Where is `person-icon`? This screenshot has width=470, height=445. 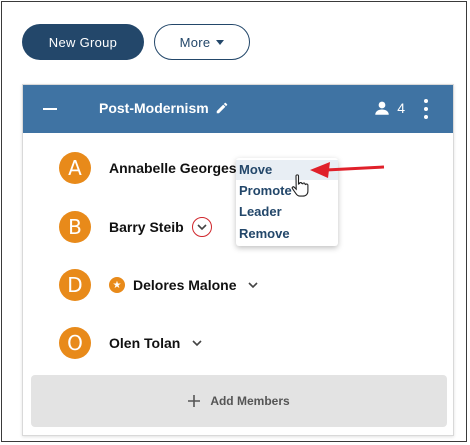 person-icon is located at coordinates (382, 108).